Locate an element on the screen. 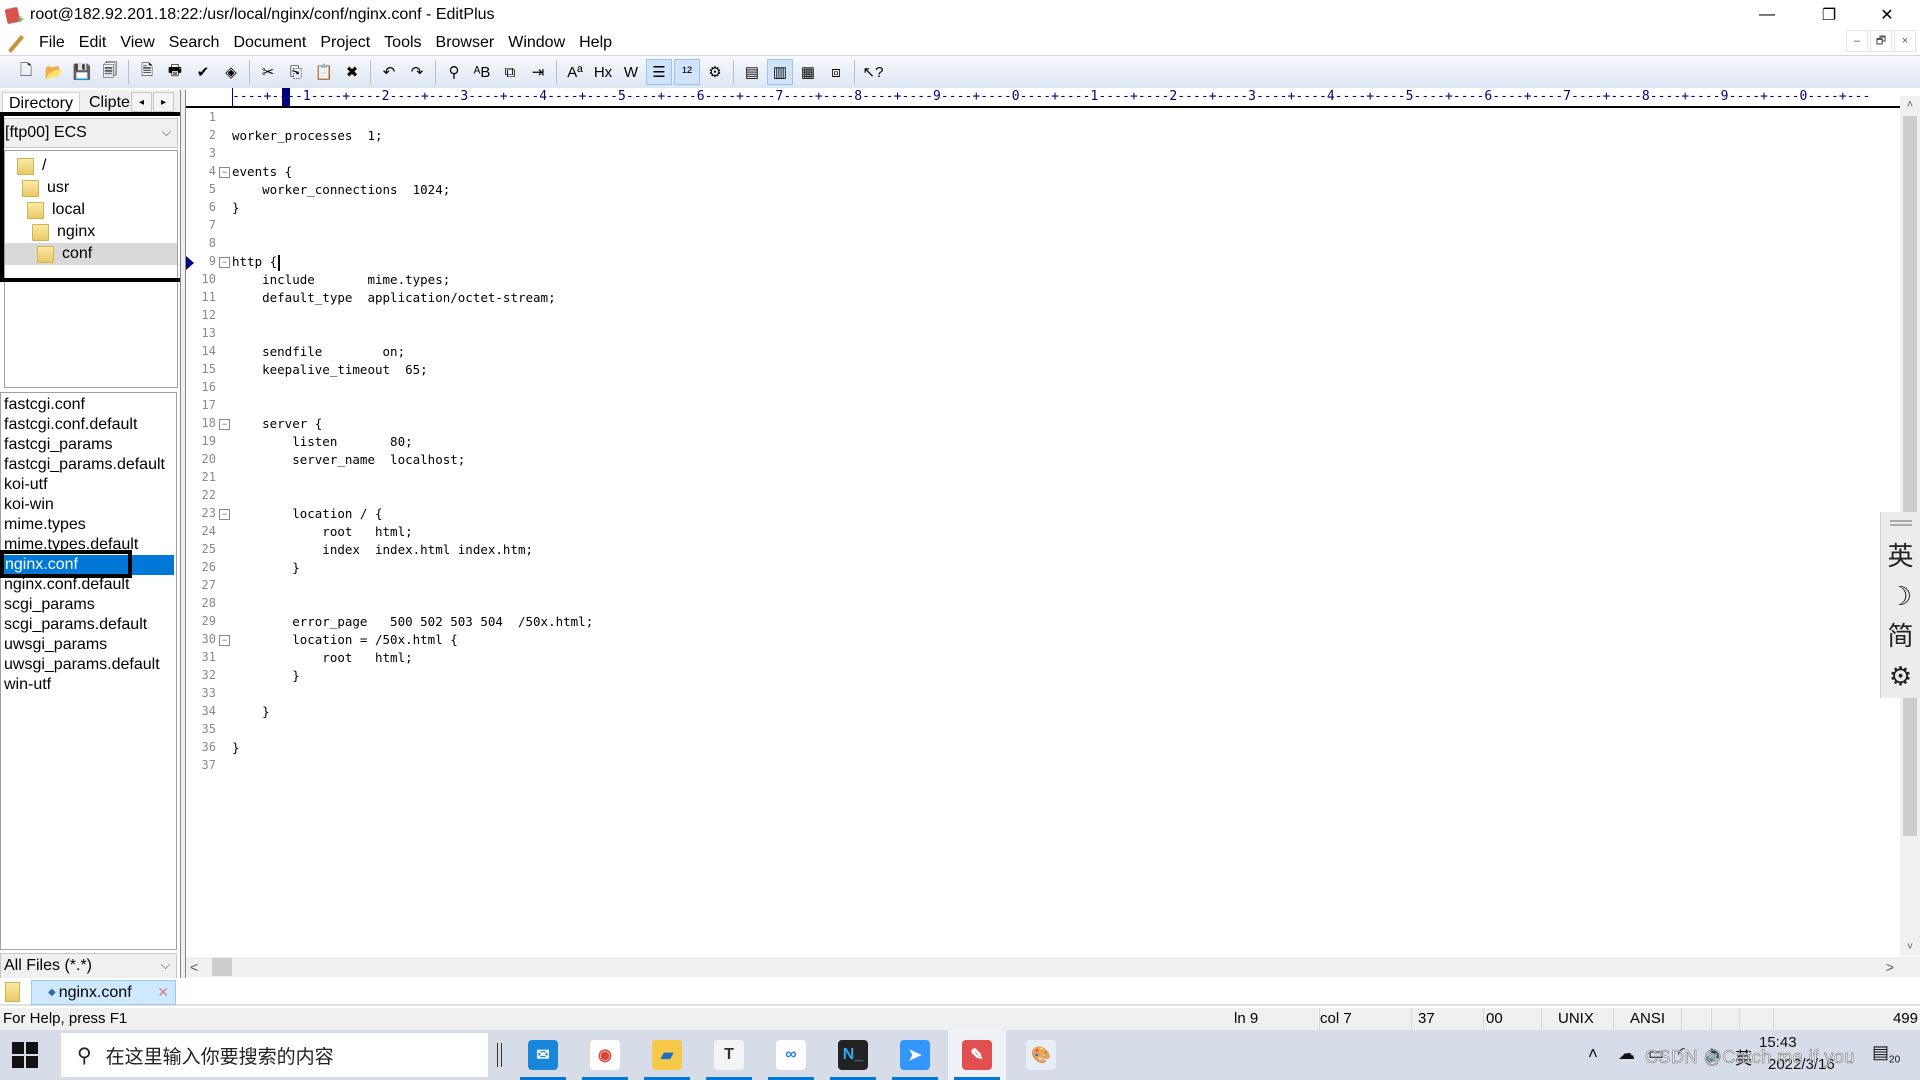  file-list-item: scgi_params is located at coordinates (90, 605).